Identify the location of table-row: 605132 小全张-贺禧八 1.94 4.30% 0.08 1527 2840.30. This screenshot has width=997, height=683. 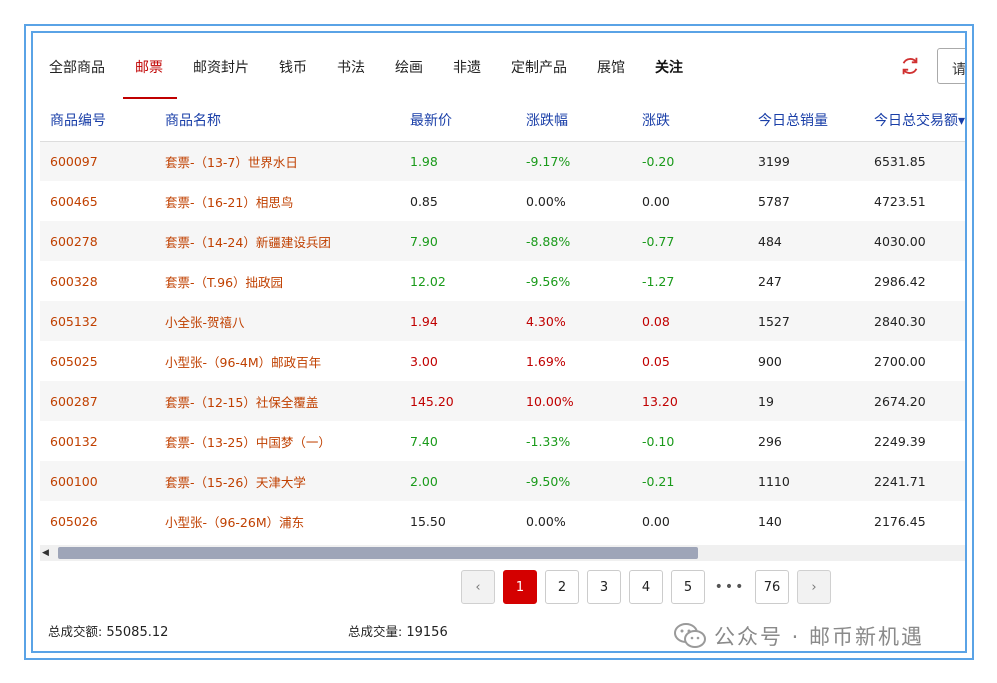
(502, 321).